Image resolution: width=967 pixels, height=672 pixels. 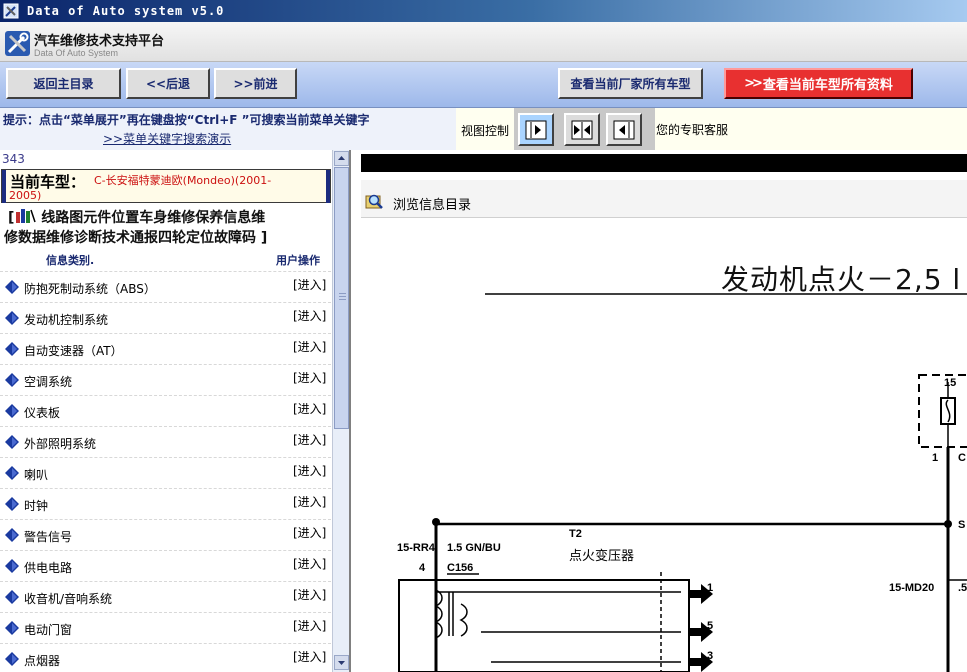 What do you see at coordinates (664, 163) in the screenshot?
I see `content-header-bar` at bounding box center [664, 163].